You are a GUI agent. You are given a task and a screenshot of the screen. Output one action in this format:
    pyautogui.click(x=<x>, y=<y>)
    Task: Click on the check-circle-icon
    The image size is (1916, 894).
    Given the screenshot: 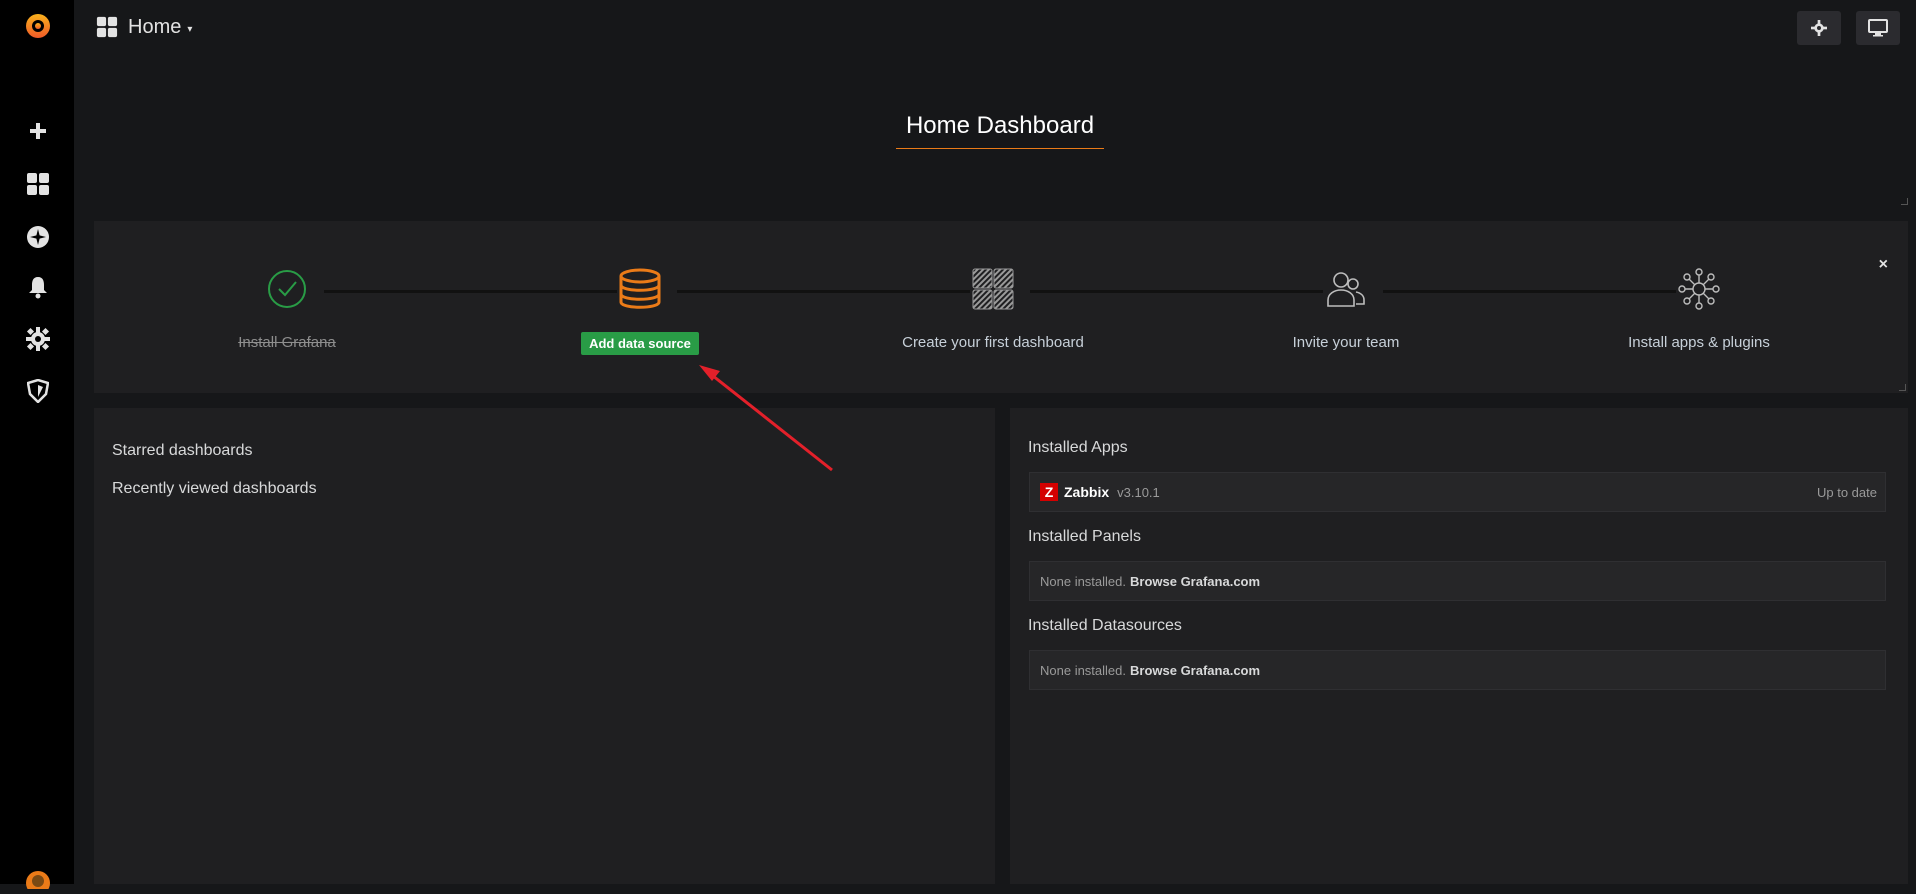 What is the action you would take?
    pyautogui.click(x=287, y=289)
    